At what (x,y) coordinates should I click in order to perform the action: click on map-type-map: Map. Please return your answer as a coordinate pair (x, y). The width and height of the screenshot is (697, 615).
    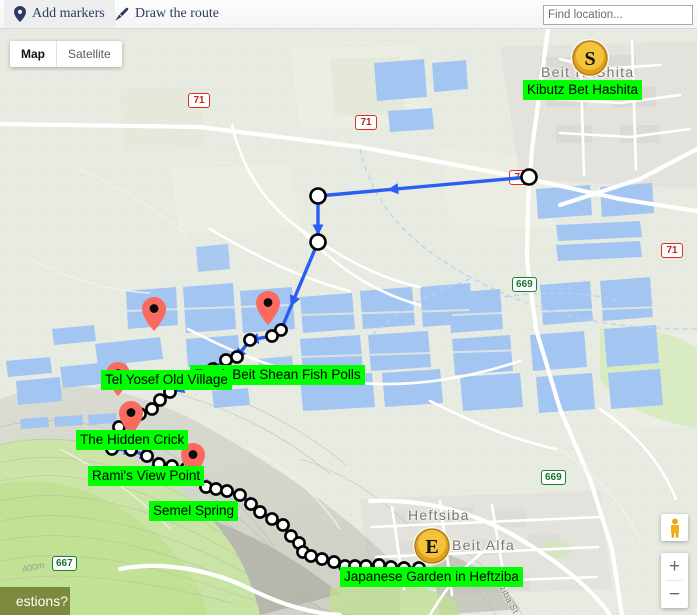
    Looking at the image, I should click on (33, 54).